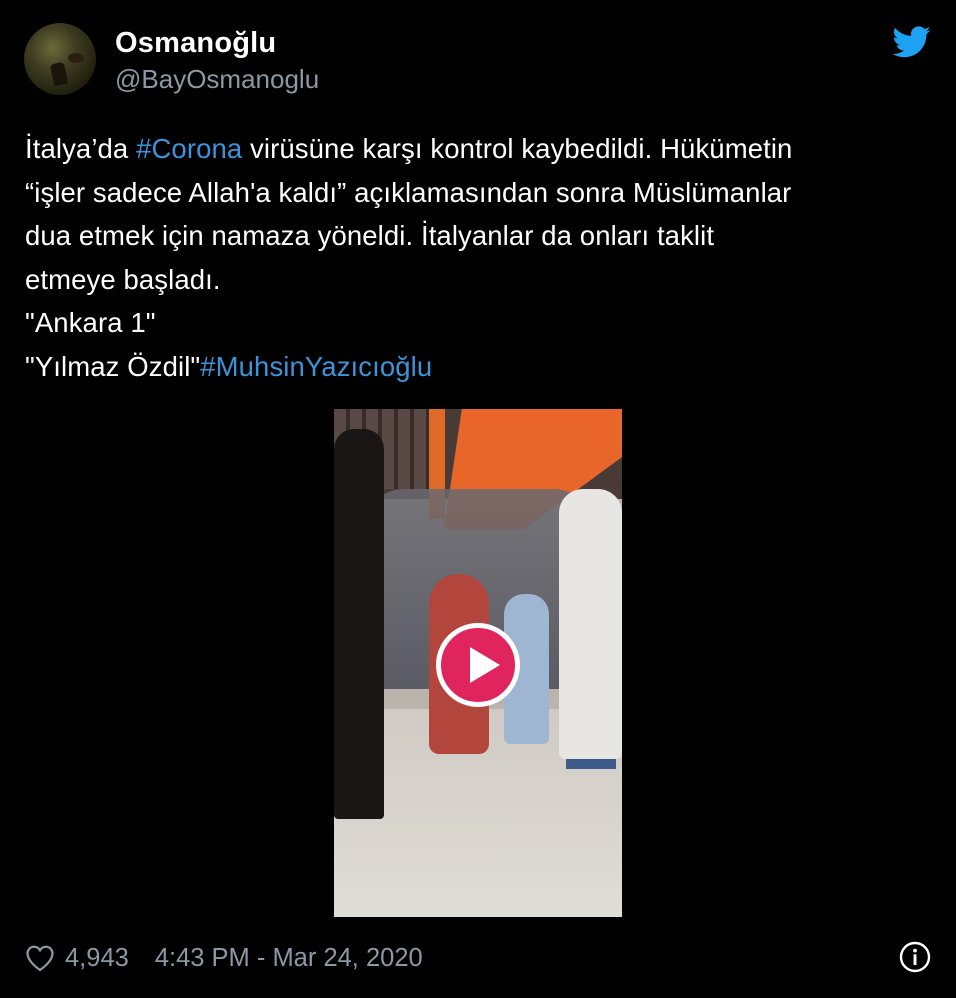  I want to click on tweet-text-segment: etmeye başladı., so click(123, 279).